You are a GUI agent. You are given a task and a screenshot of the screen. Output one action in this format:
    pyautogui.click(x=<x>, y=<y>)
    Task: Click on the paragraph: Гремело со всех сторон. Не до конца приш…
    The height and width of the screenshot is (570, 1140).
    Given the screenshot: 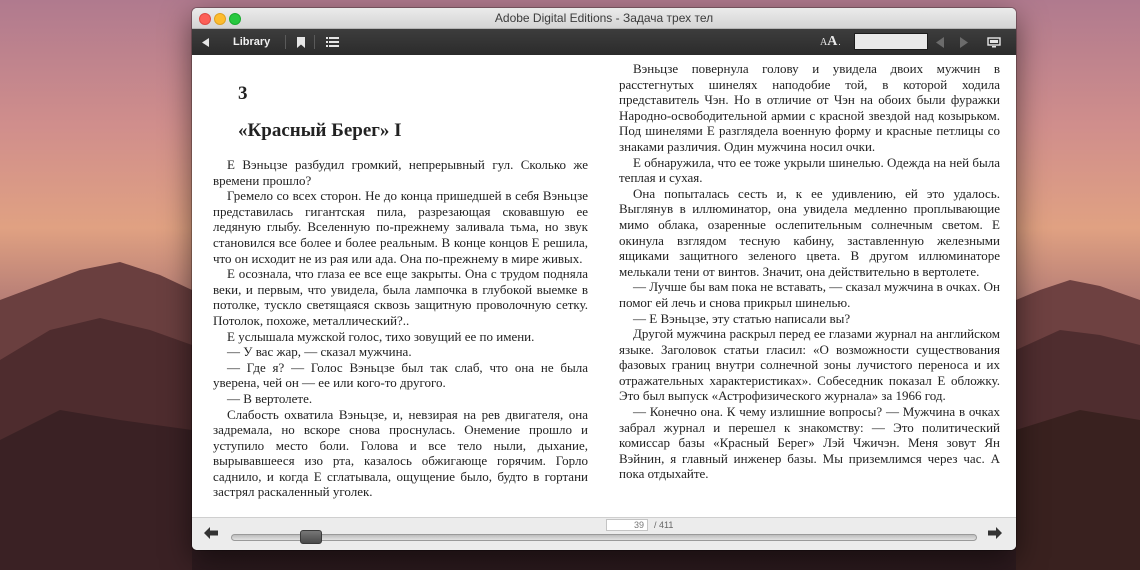 What is the action you would take?
    pyautogui.click(x=400, y=227)
    